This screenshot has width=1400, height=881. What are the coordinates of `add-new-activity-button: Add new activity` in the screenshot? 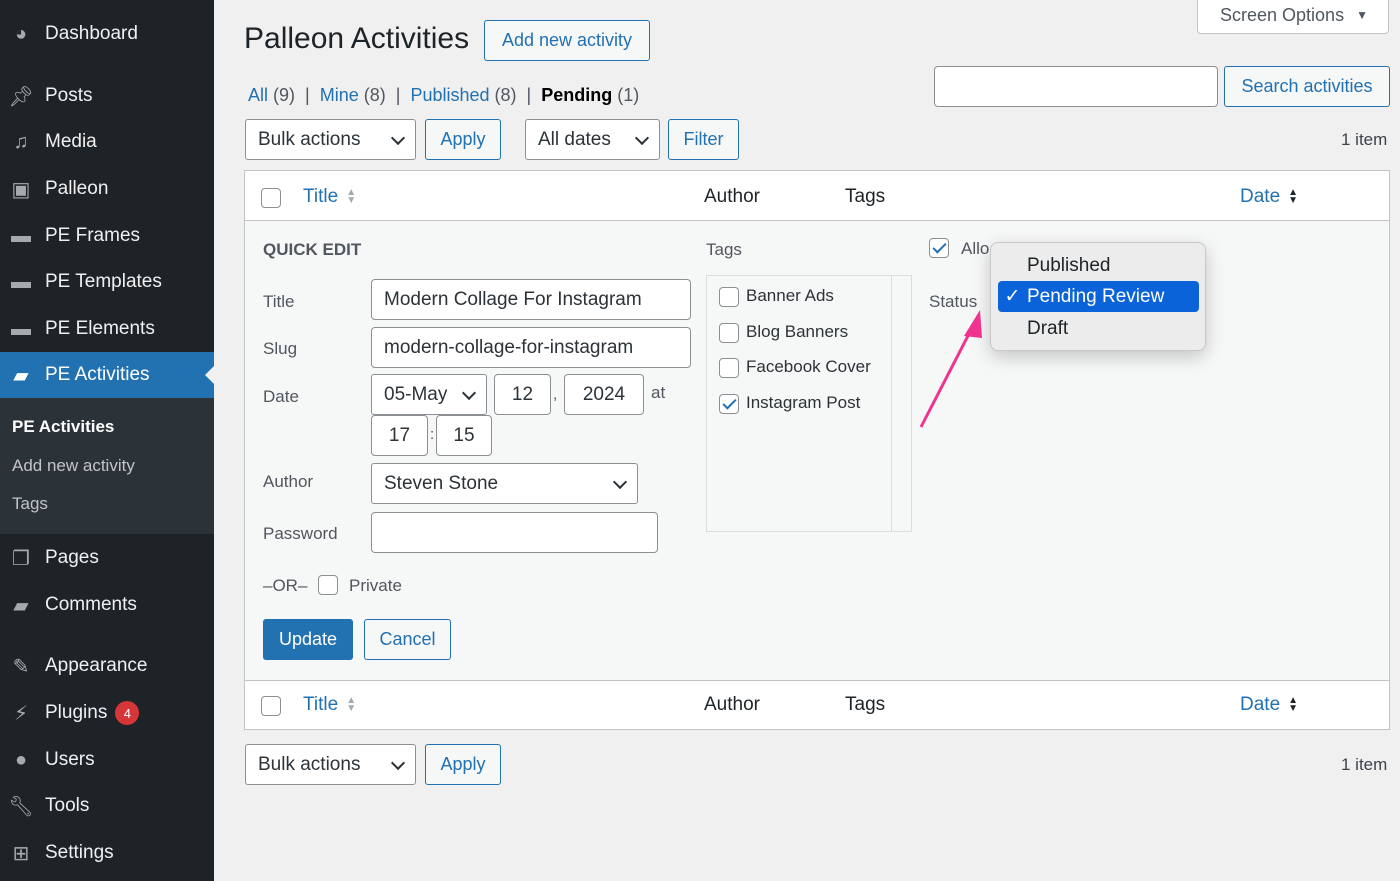 It's located at (567, 40).